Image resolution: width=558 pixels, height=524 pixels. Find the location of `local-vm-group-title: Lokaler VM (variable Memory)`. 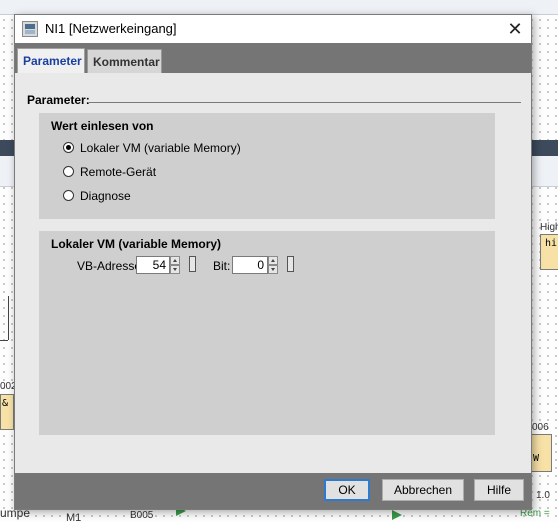

local-vm-group-title: Lokaler VM (variable Memory) is located at coordinates (136, 244).